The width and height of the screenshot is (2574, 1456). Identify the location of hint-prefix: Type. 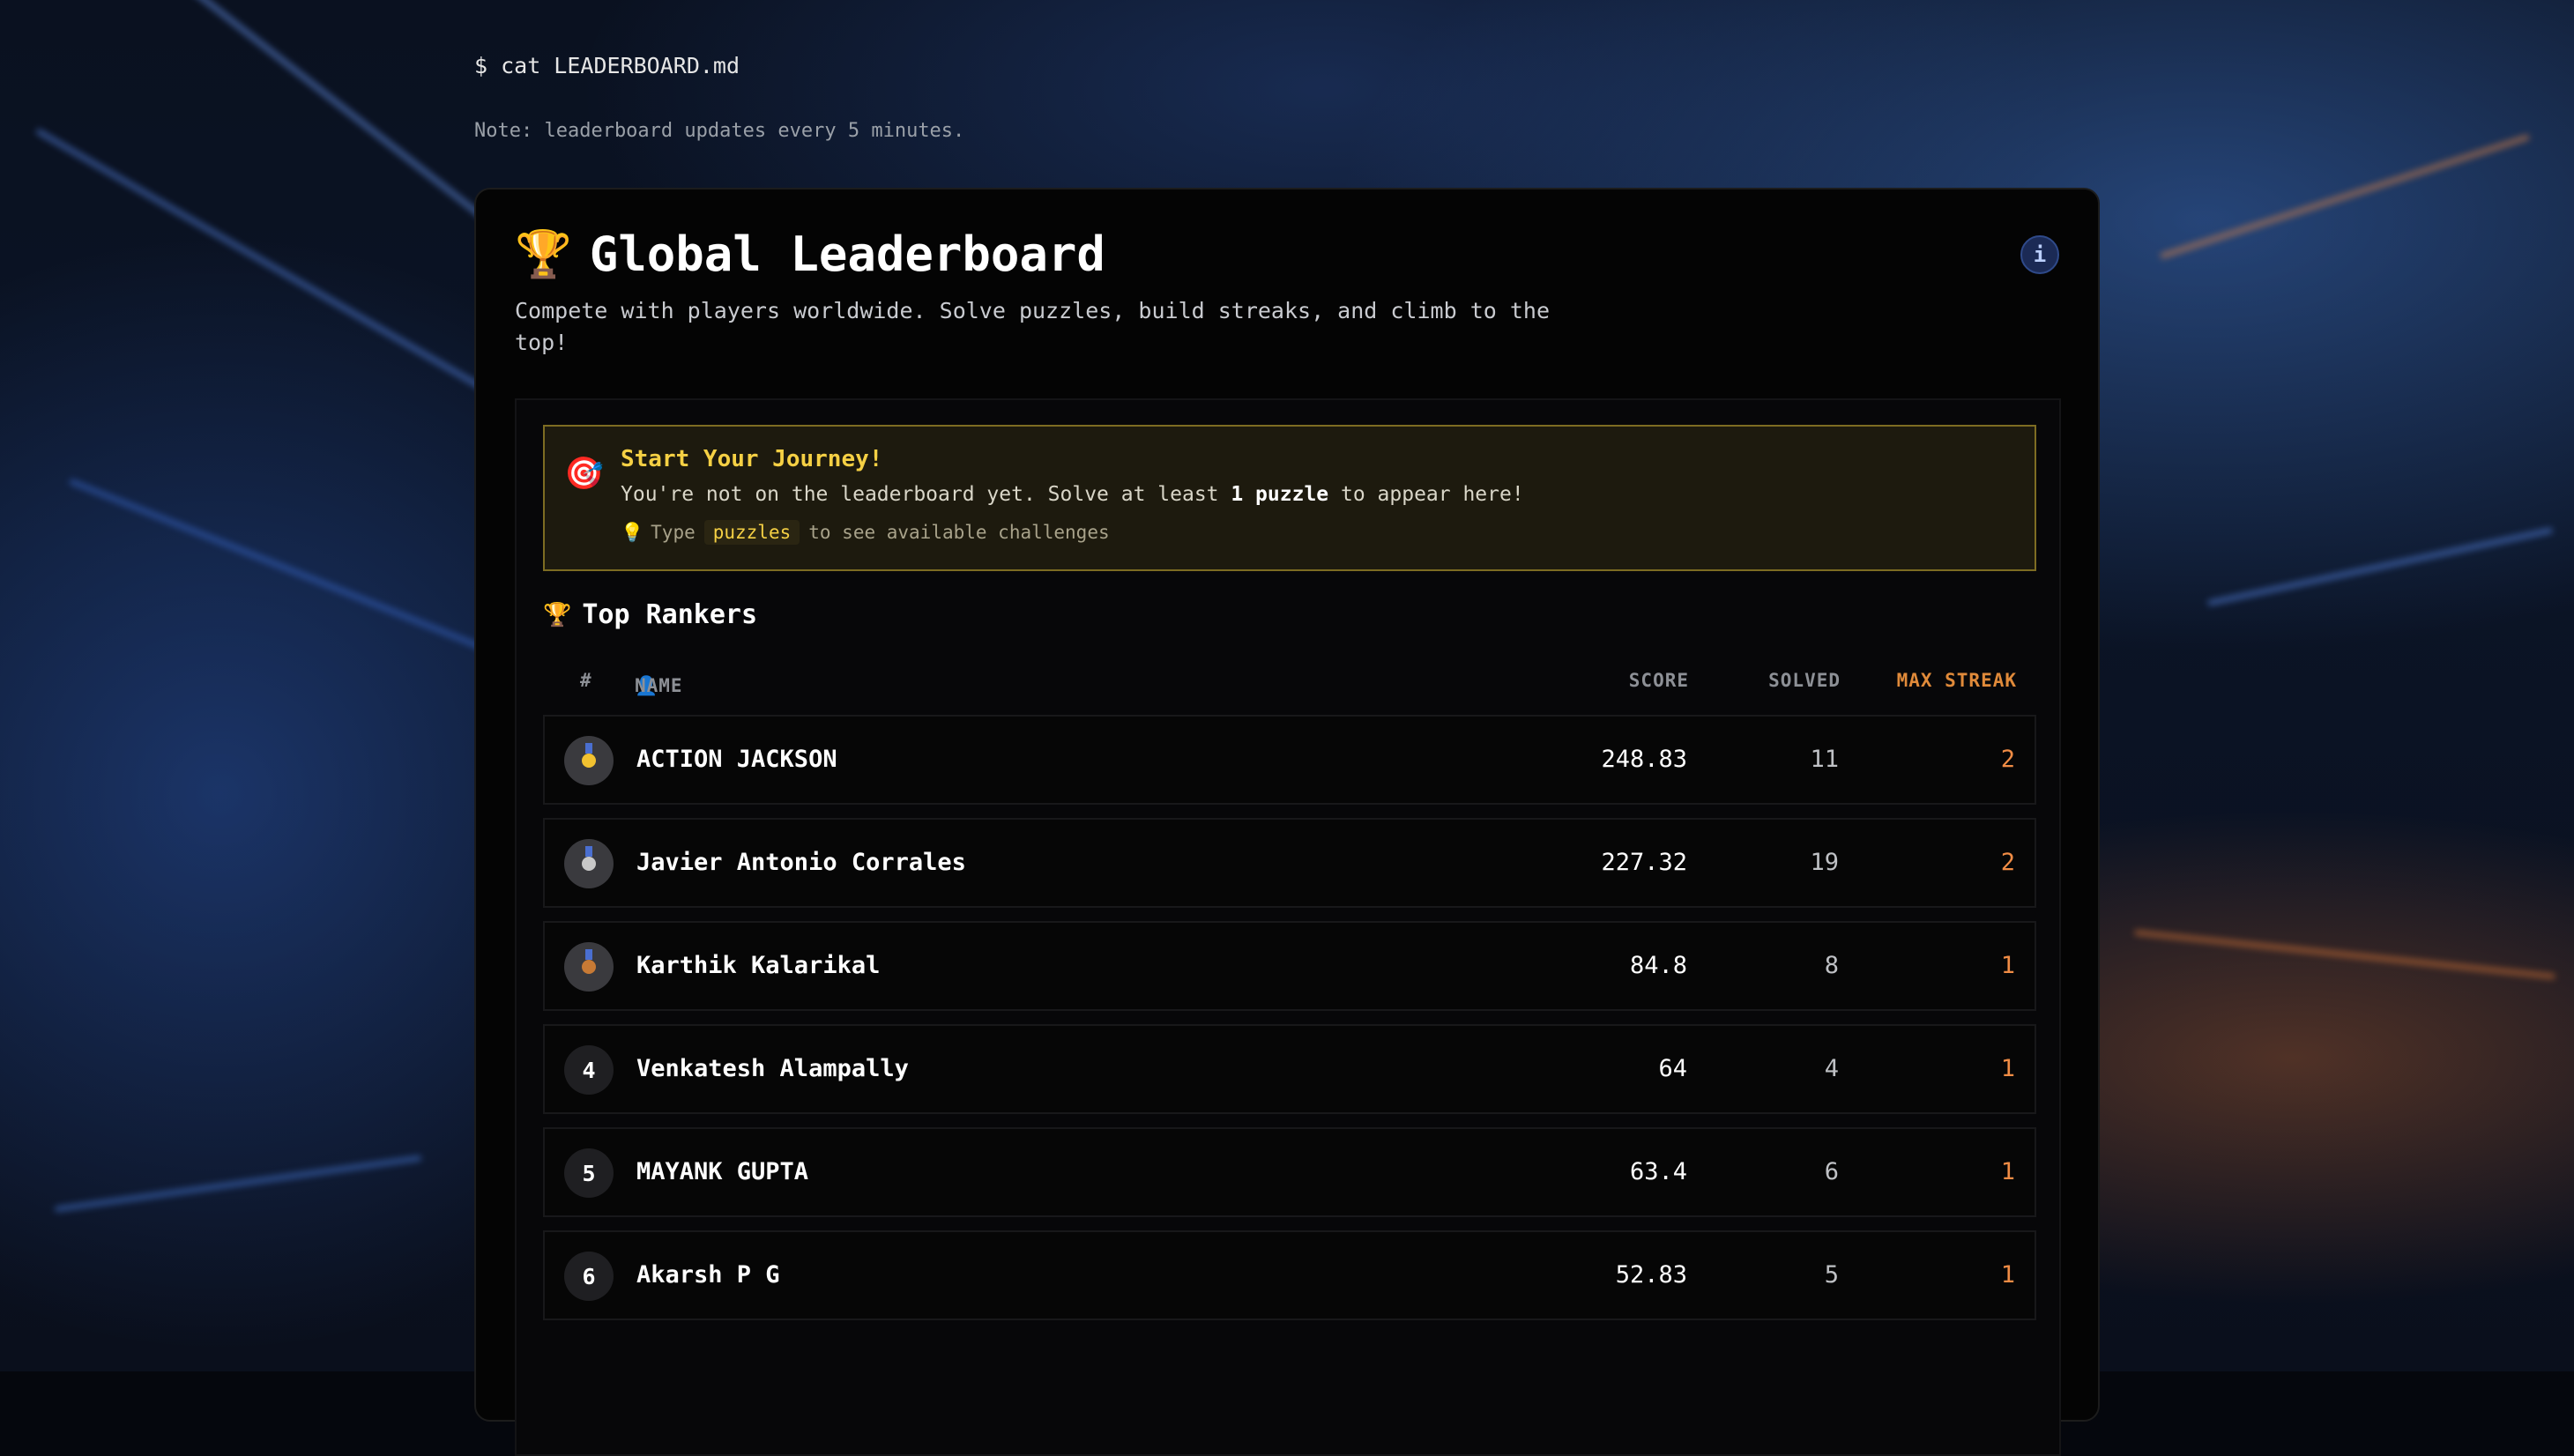
(673, 532).